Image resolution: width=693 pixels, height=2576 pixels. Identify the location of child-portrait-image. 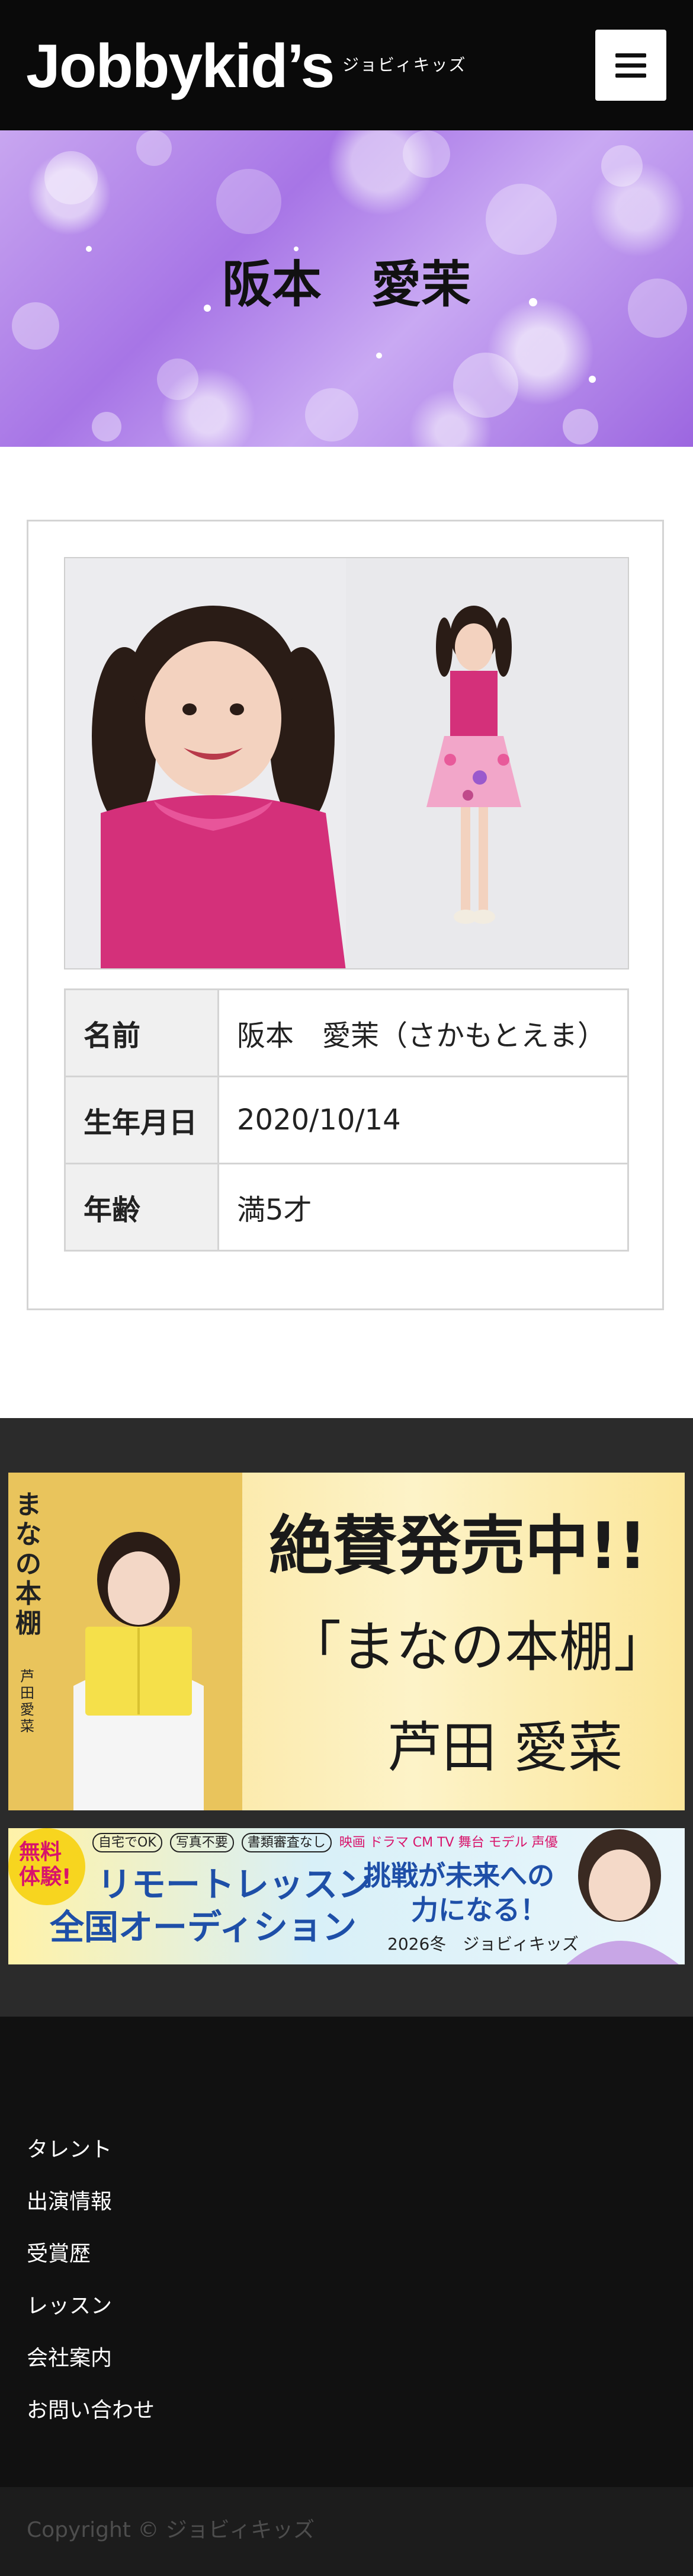
(346, 763).